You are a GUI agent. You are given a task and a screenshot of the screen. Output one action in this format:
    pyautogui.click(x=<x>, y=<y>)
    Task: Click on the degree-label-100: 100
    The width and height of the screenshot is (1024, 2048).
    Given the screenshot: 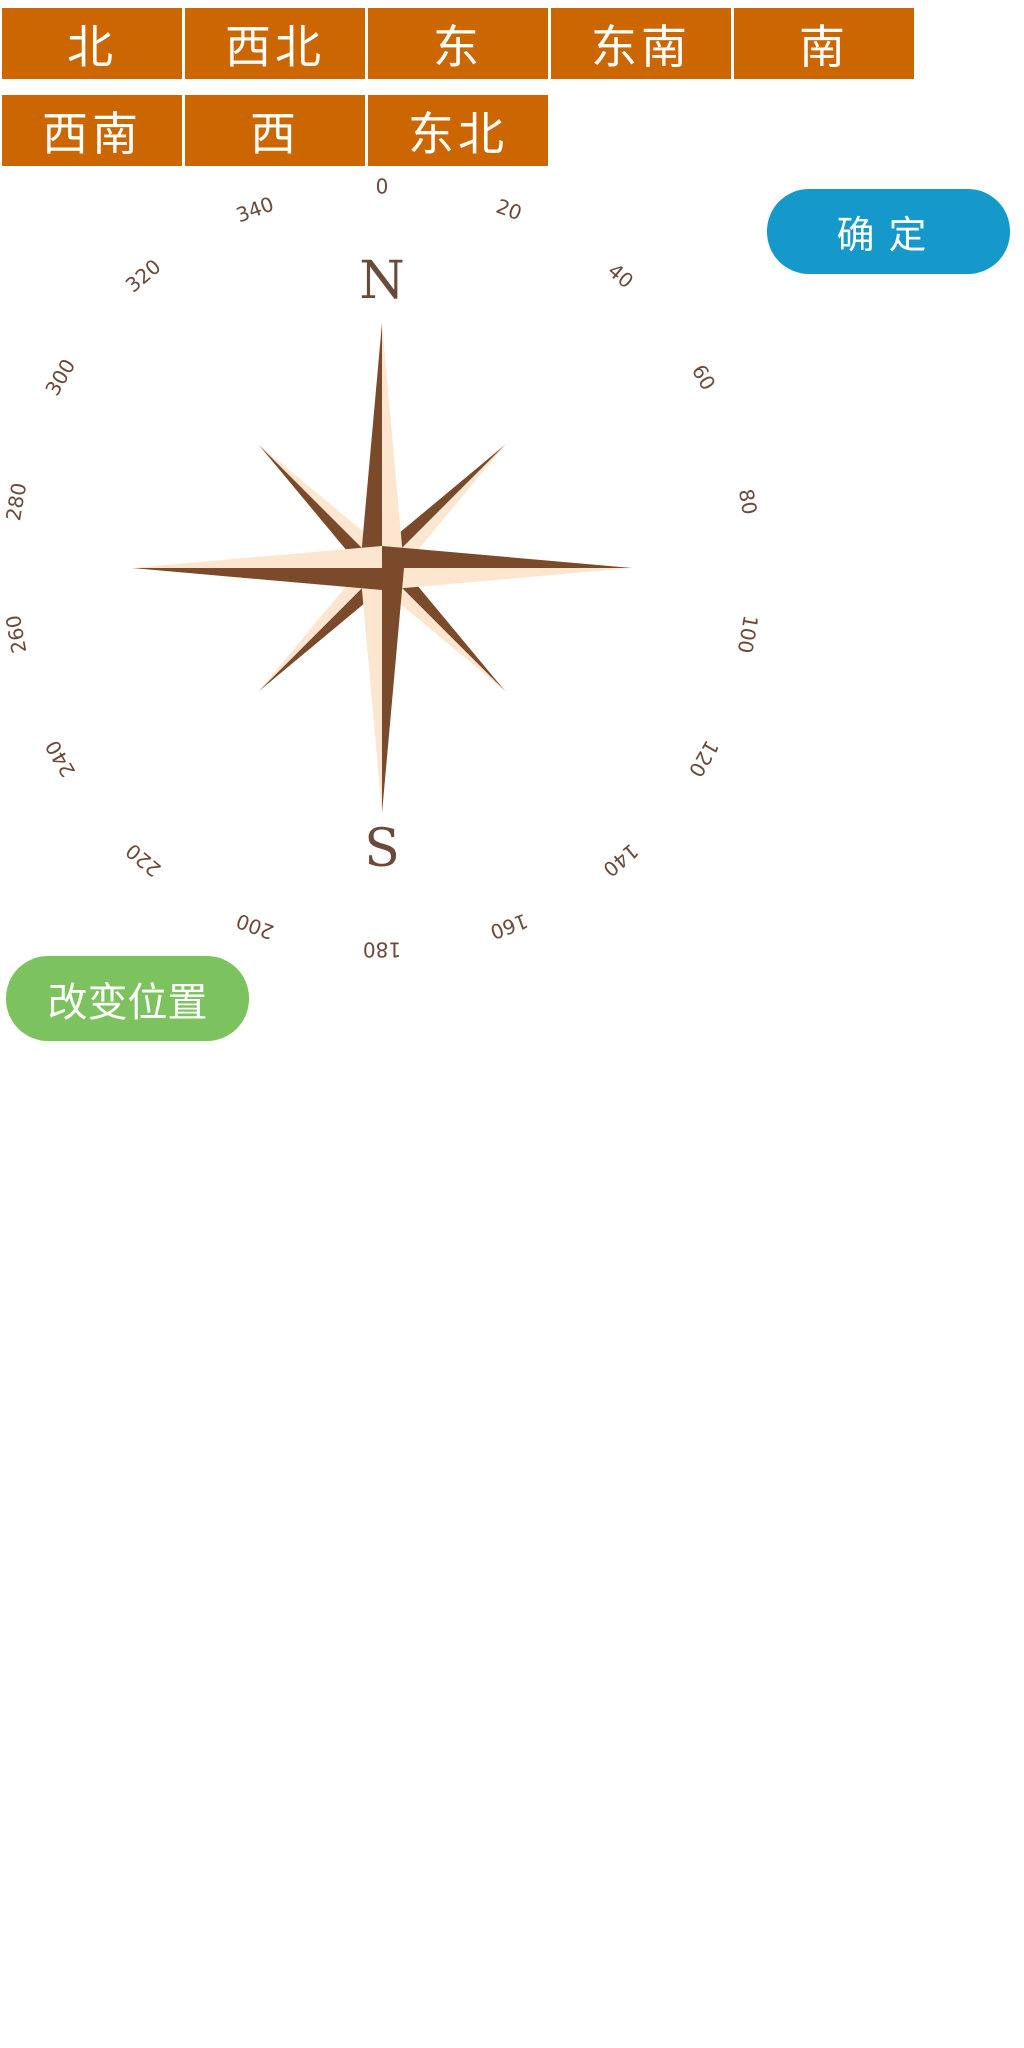 What is the action you would take?
    pyautogui.click(x=748, y=634)
    